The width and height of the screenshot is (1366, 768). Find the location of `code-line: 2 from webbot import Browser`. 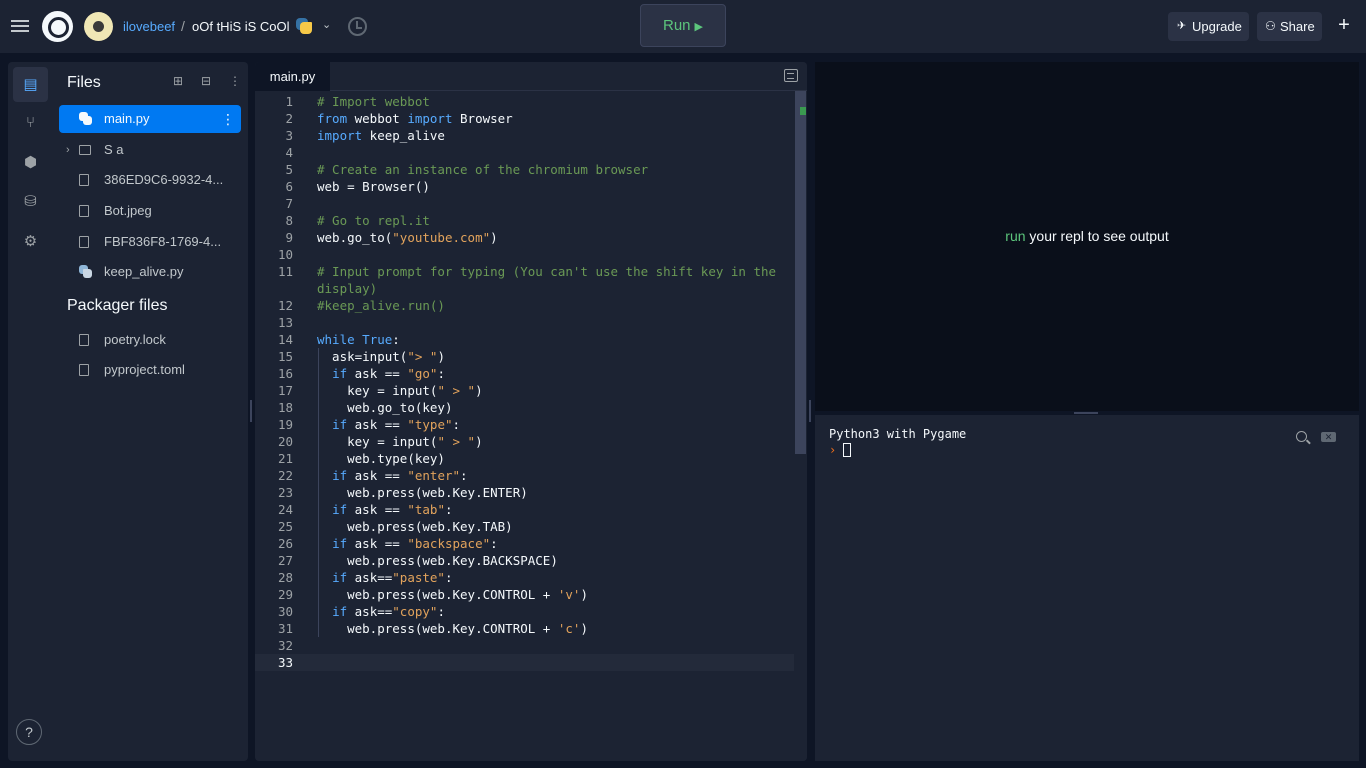

code-line: 2 from webbot import Browser is located at coordinates (525, 118).